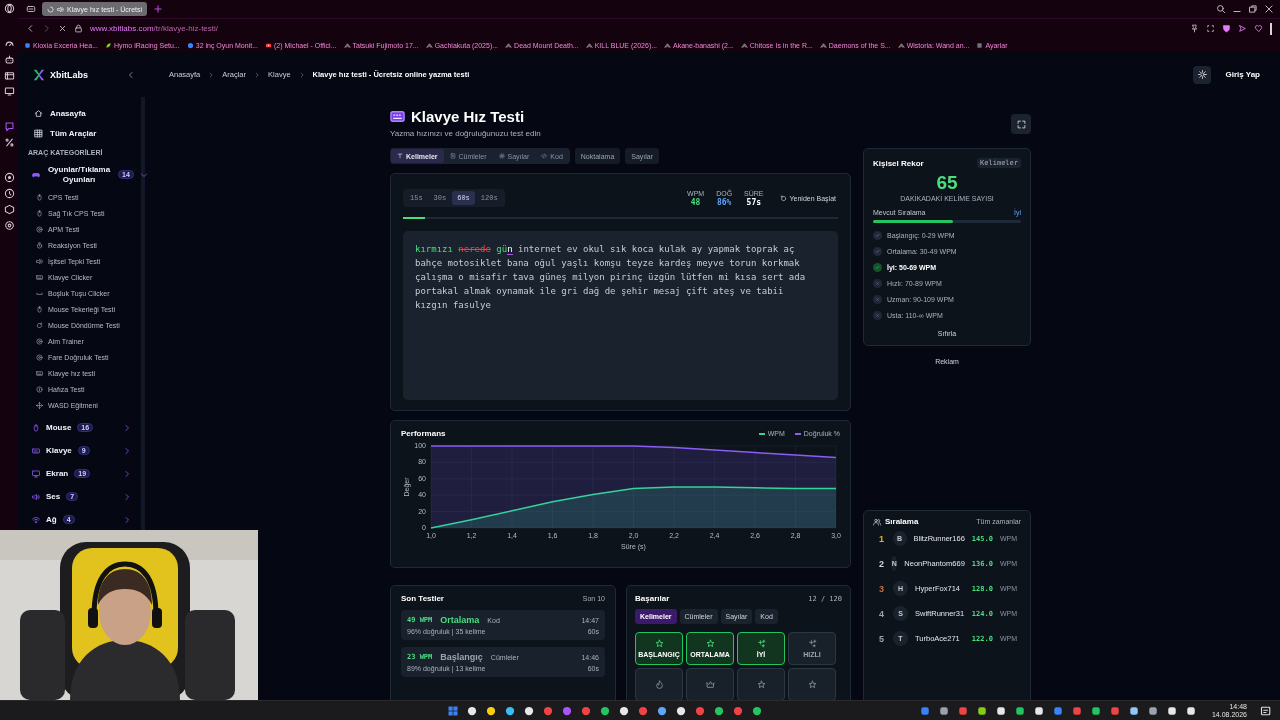 The height and width of the screenshot is (720, 1280). I want to click on card-title: Performans, so click(423, 433).